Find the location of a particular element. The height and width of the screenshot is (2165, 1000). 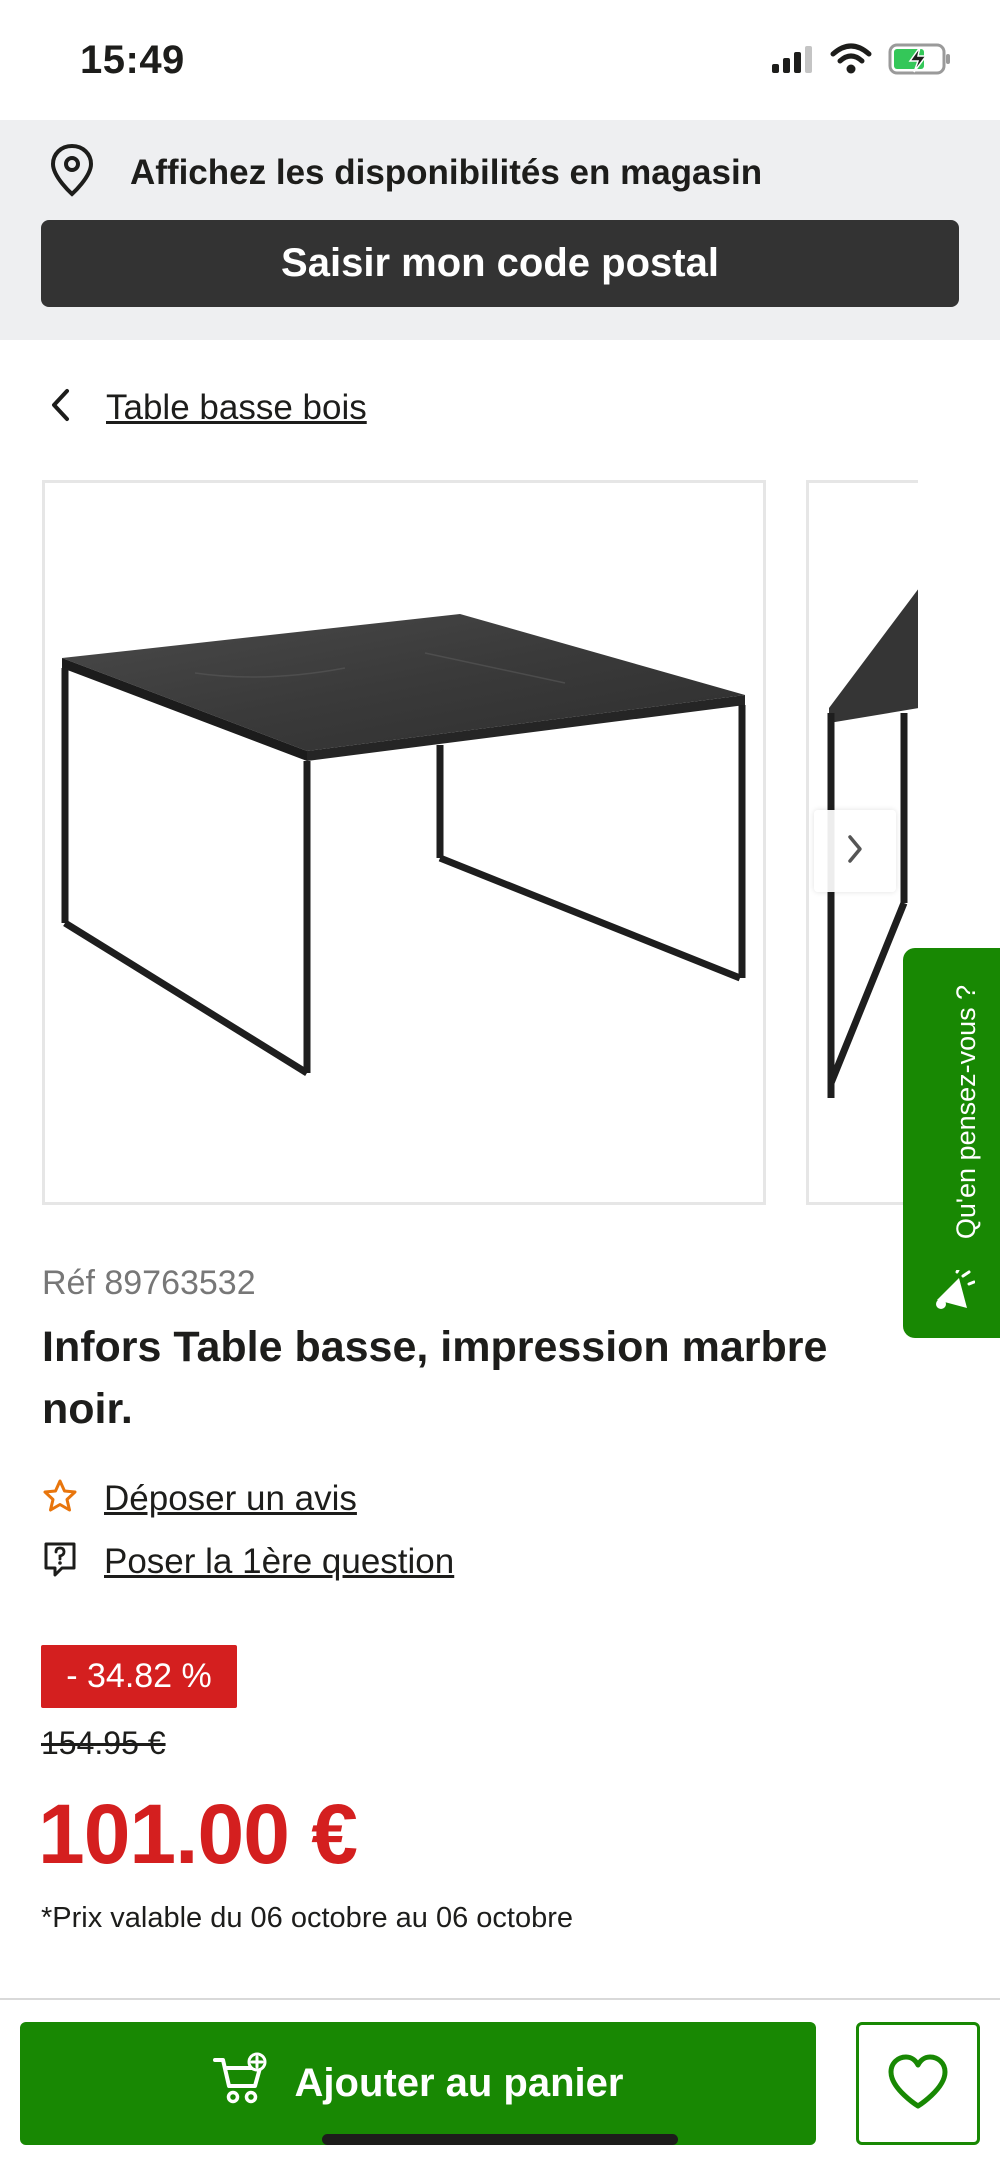

bottom-bar-divider is located at coordinates (500, 1999).